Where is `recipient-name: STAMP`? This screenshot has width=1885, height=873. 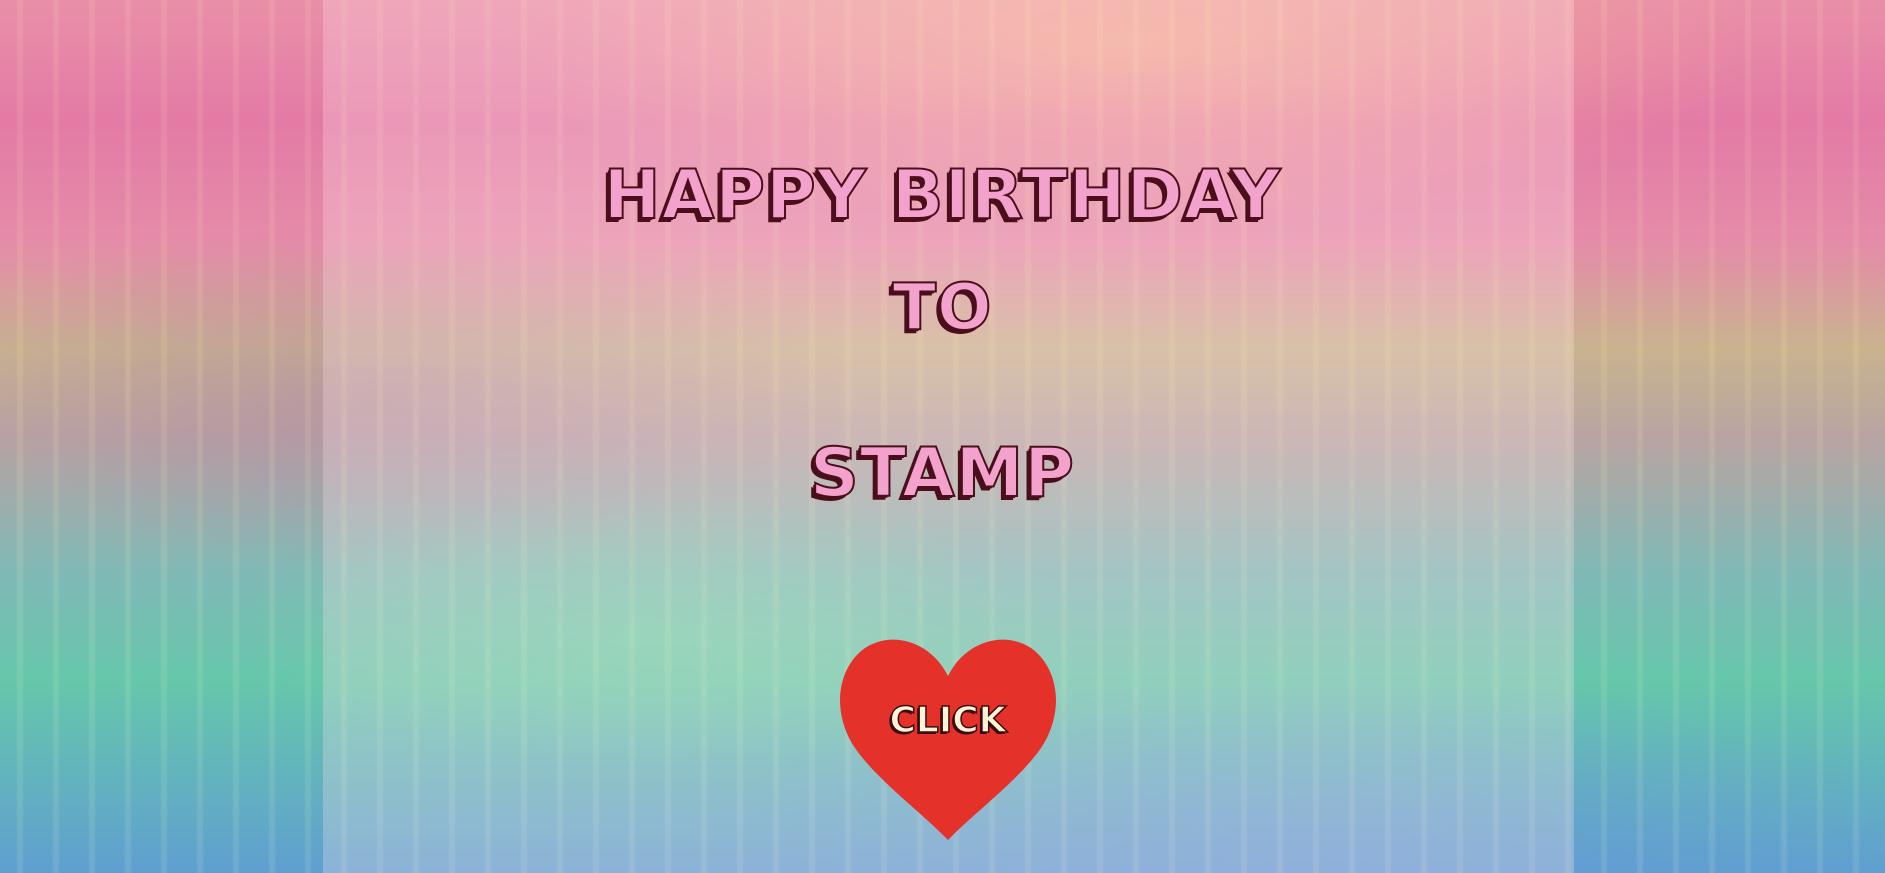 recipient-name: STAMP is located at coordinates (942, 473).